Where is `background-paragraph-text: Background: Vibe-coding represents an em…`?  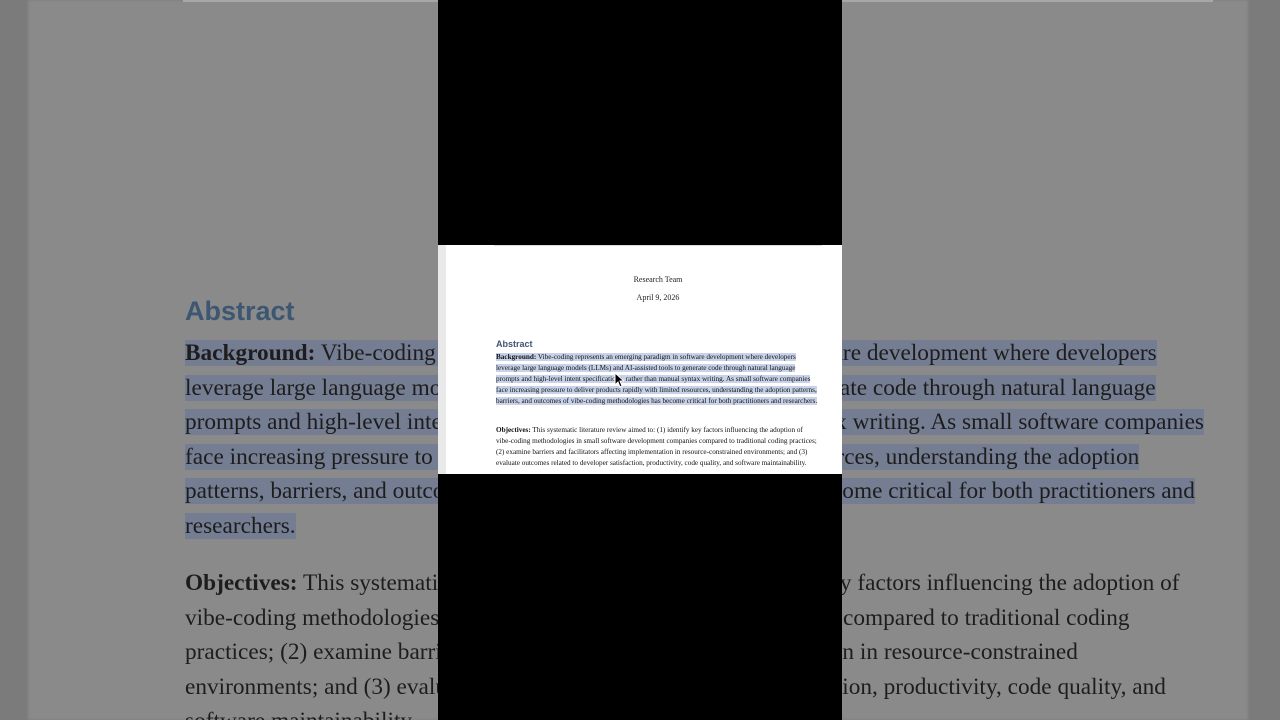 background-paragraph-text: Background: Vibe-coding represents an em… is located at coordinates (657, 379).